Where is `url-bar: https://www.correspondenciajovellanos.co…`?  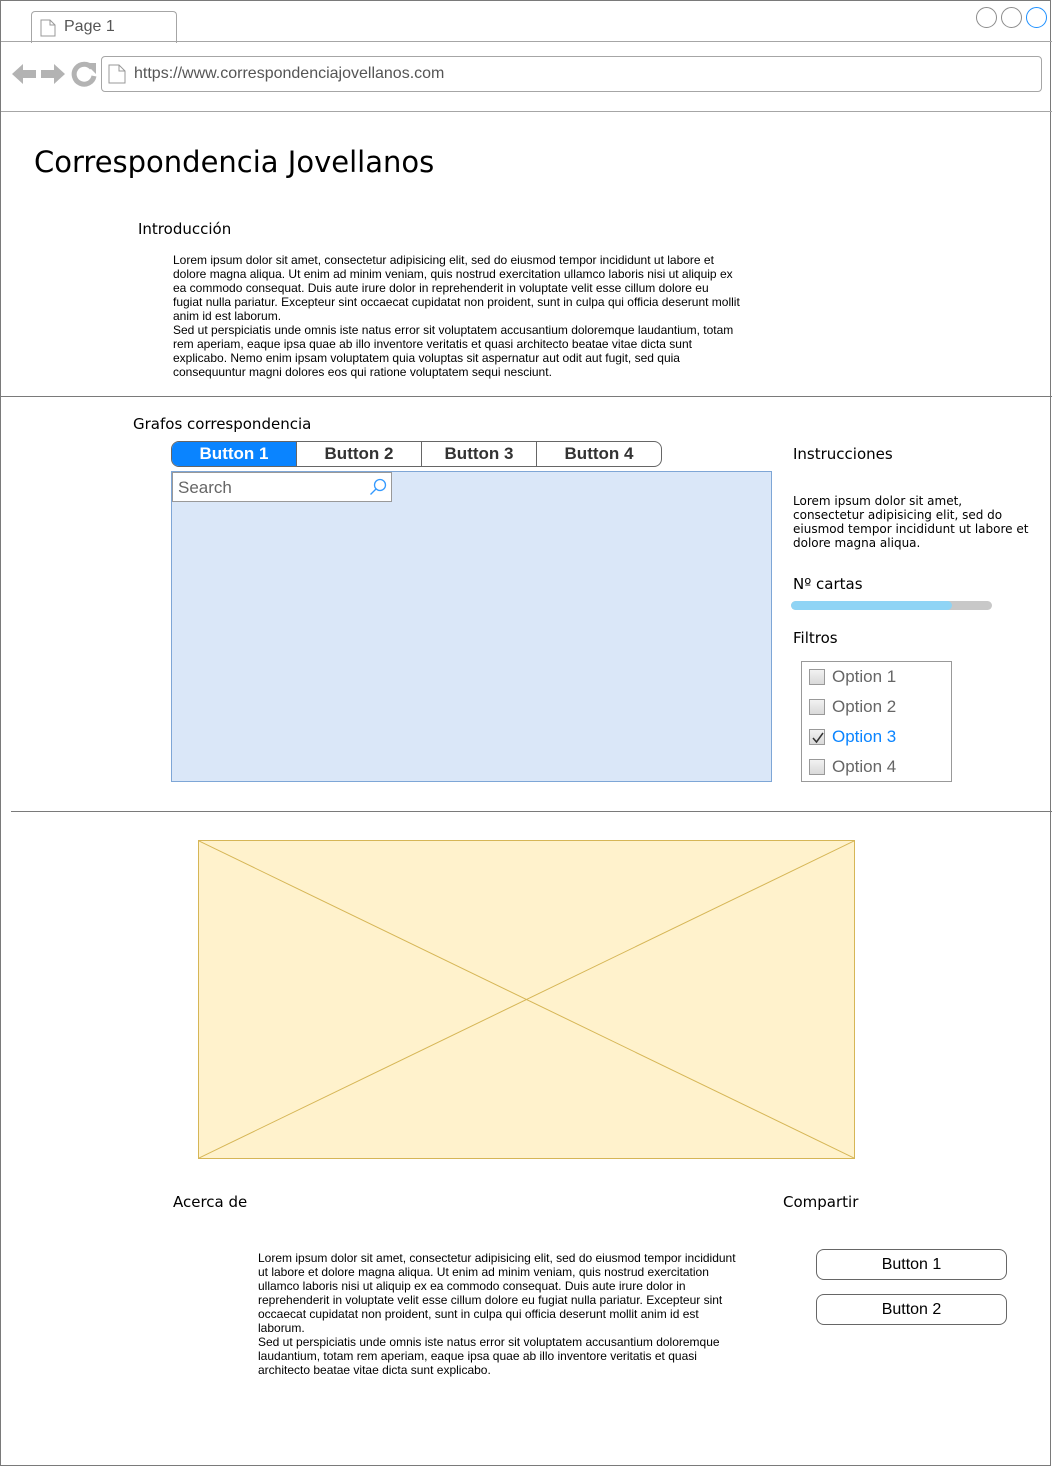
url-bar: https://www.correspondenciajovellanos.co… is located at coordinates (571, 74).